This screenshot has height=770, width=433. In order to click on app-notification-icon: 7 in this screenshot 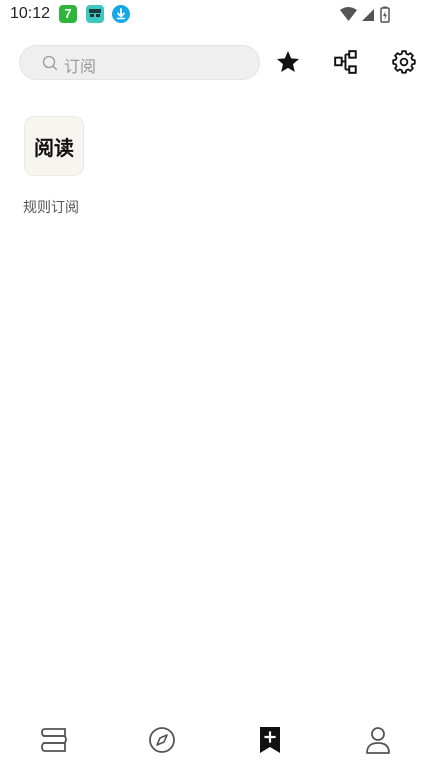, I will do `click(68, 14)`.